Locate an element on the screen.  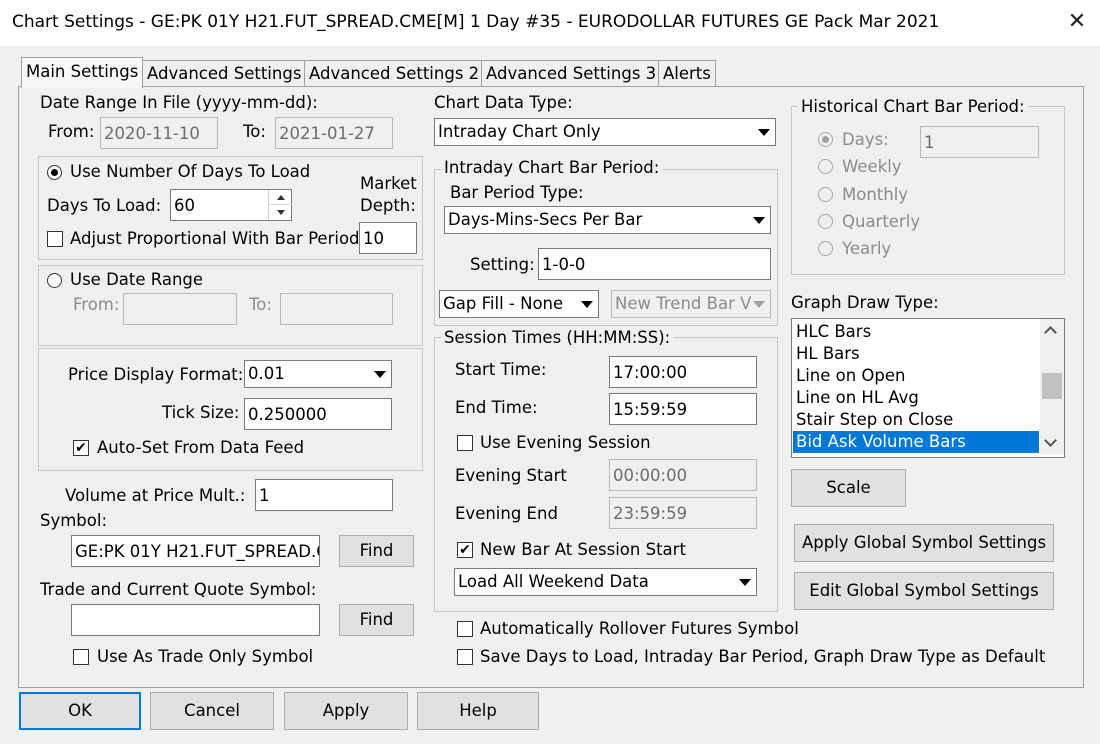
evening-start-input: 00:00:00 is located at coordinates (683, 475).